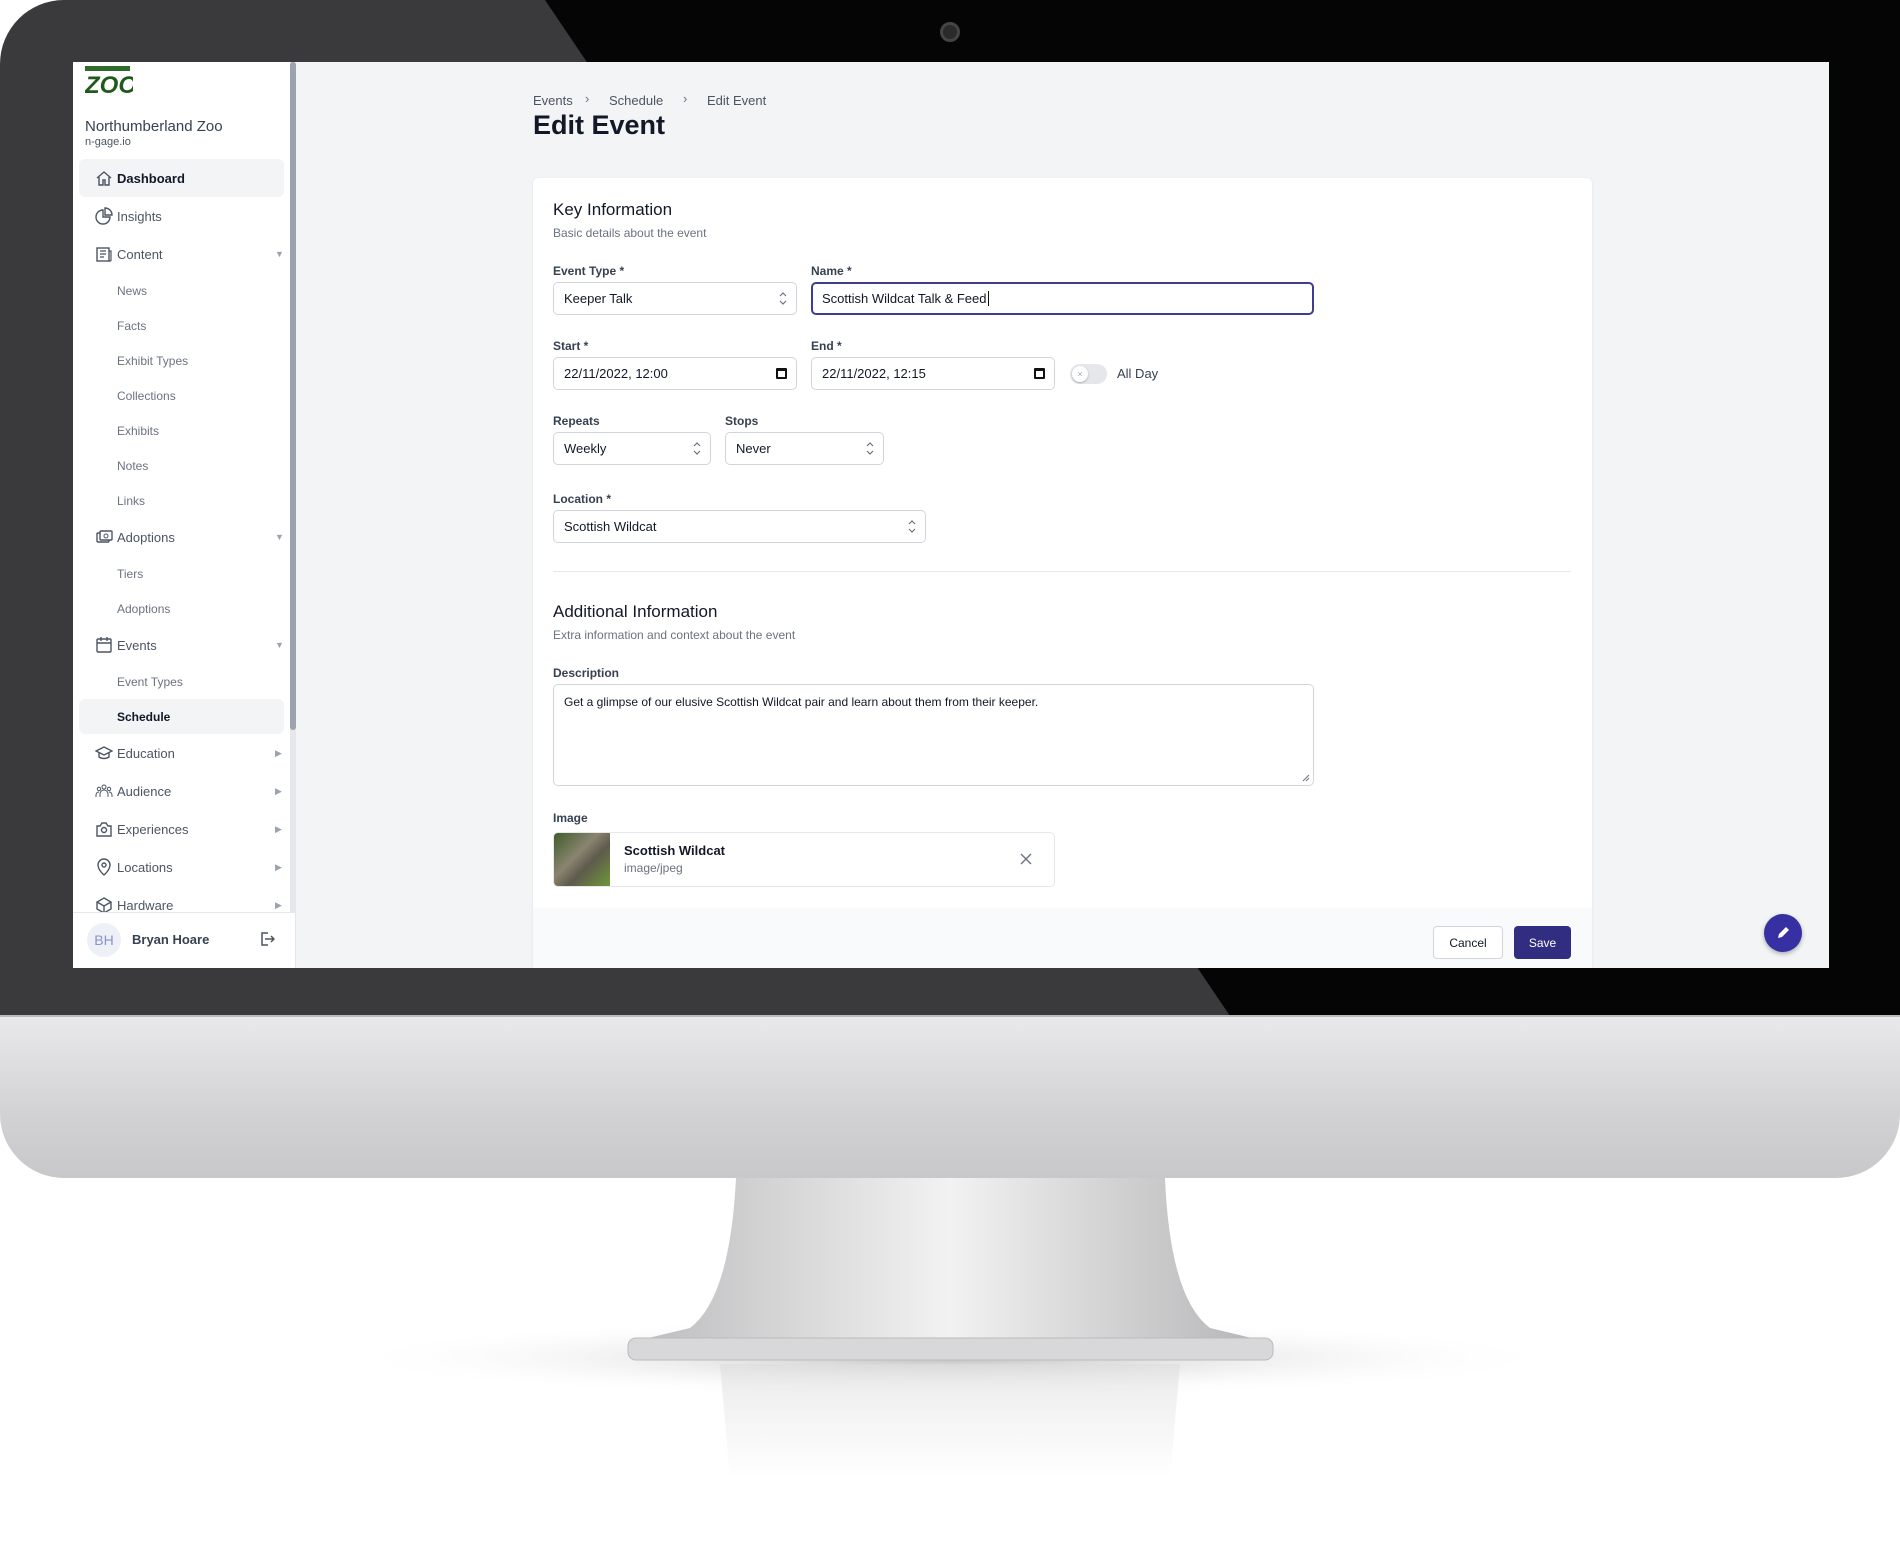 The image size is (1900, 1568). I want to click on sidebar-item-event-types: Event Types, so click(181, 681).